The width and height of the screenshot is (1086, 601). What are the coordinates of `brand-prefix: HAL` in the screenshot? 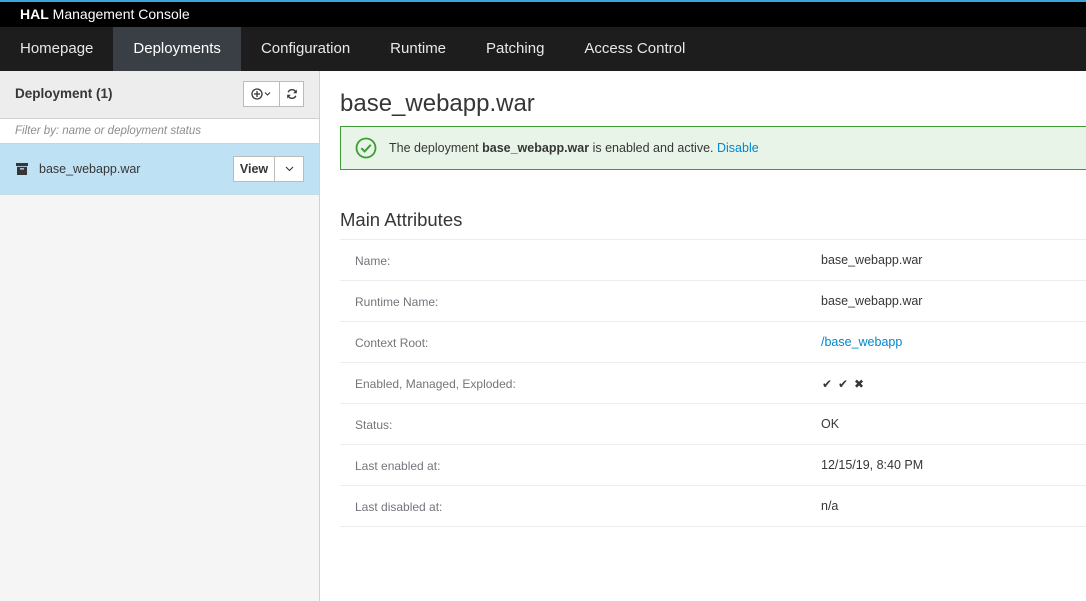 It's located at (34, 14).